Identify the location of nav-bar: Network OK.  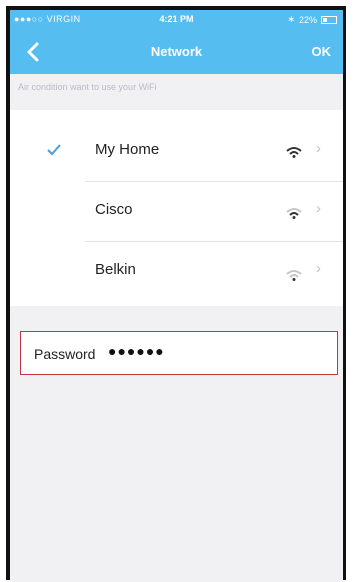
(176, 52).